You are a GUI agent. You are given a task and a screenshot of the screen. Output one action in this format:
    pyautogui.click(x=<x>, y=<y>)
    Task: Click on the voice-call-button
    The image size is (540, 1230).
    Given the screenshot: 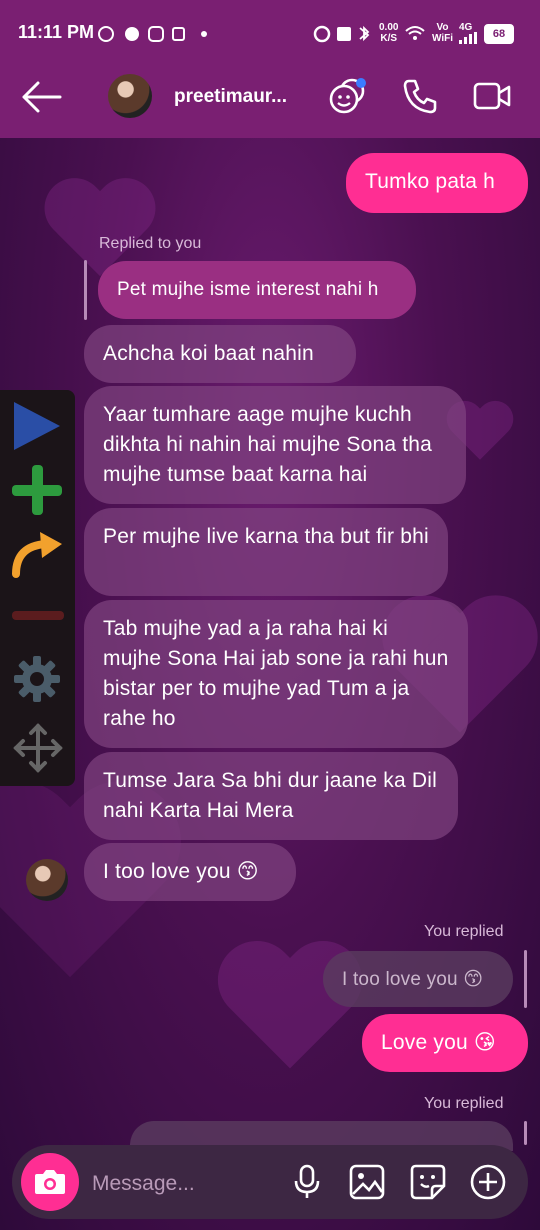 What is the action you would take?
    pyautogui.click(x=420, y=96)
    